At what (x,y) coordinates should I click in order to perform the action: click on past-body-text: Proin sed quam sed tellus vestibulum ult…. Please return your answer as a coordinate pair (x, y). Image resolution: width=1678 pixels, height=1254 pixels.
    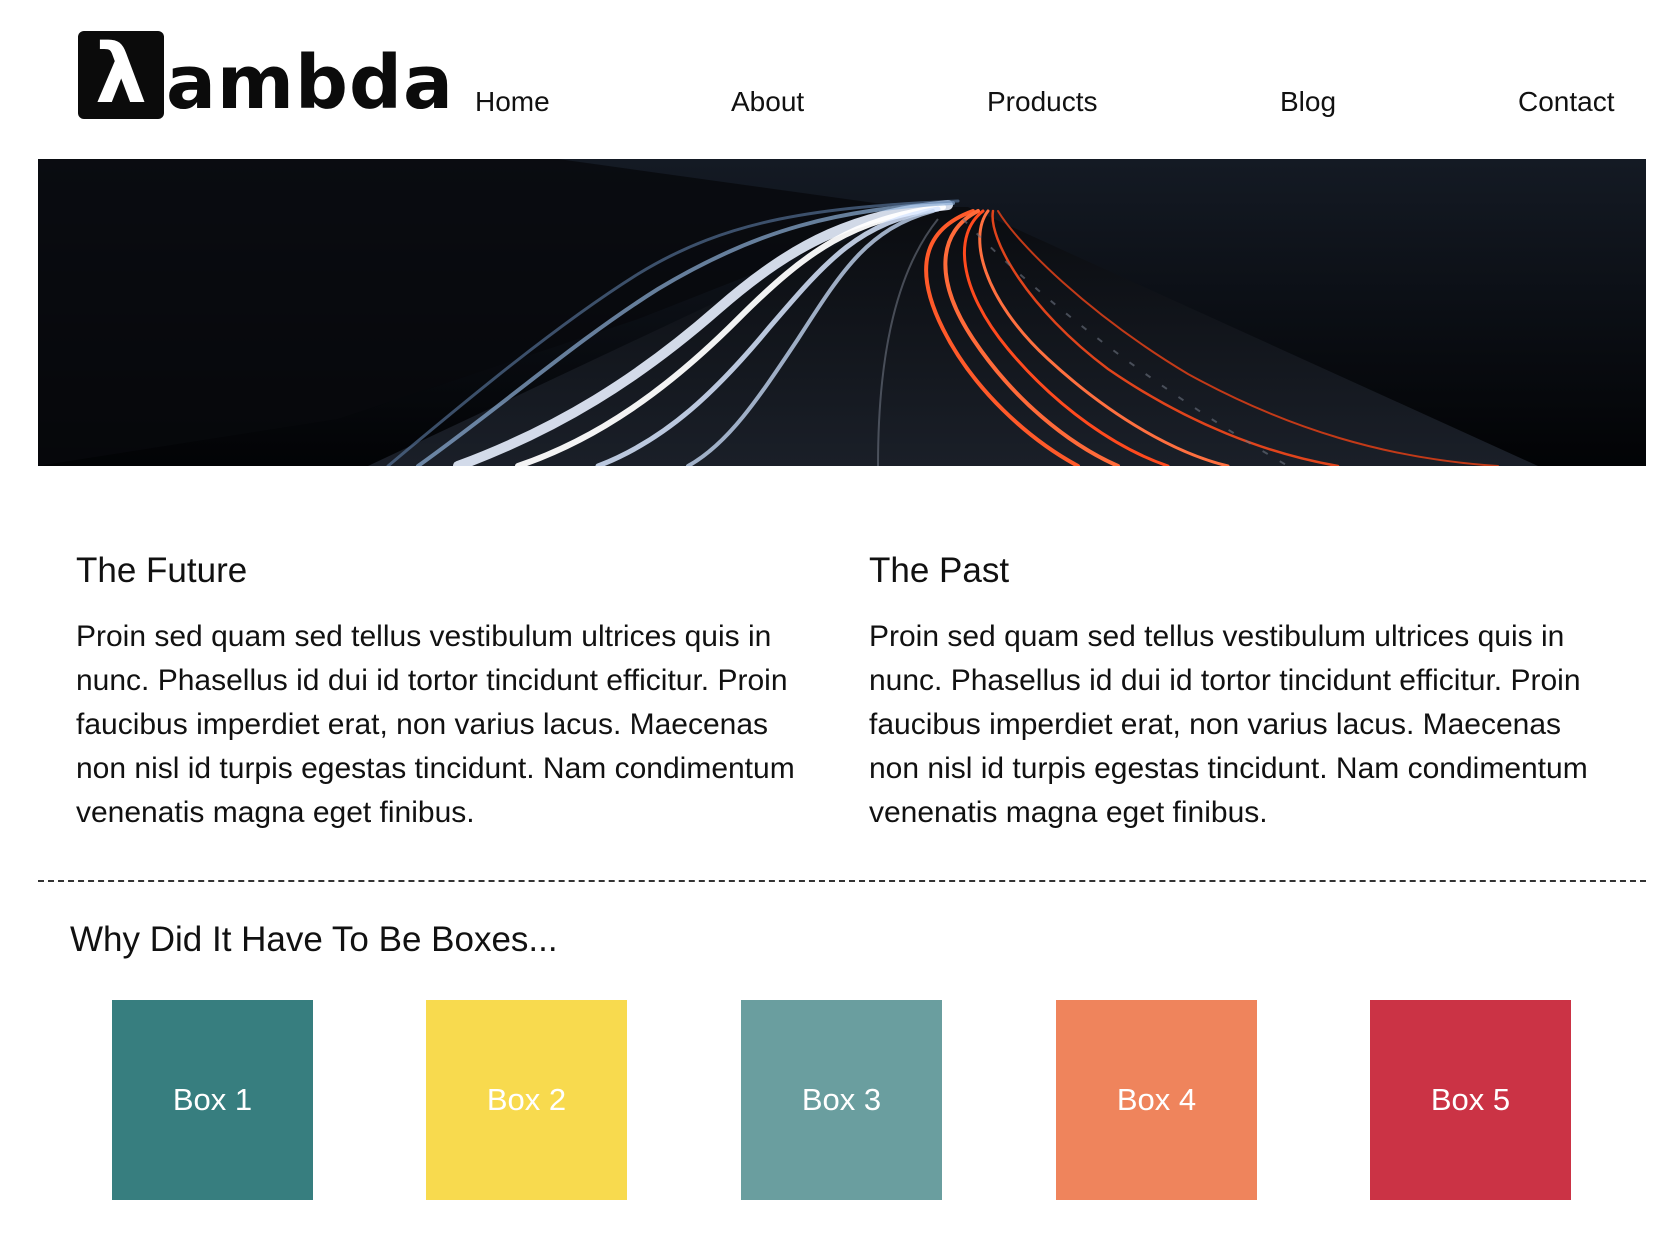
    Looking at the image, I should click on (1228, 724).